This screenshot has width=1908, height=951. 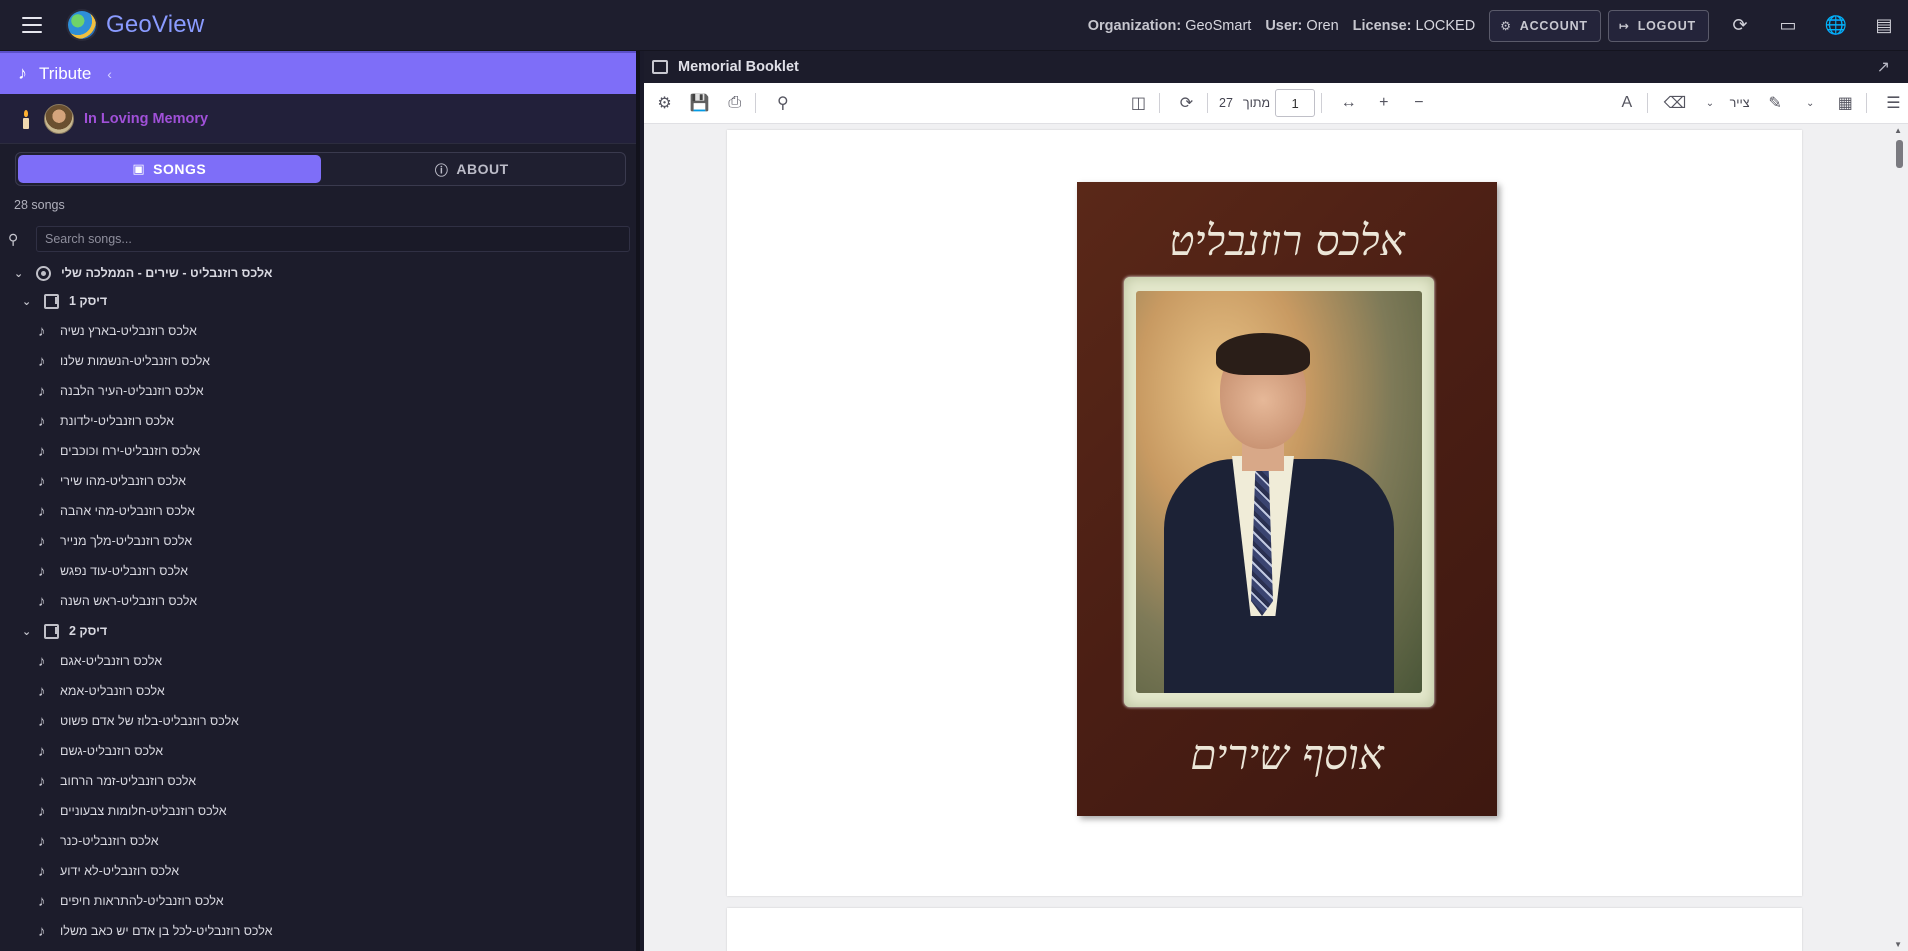 What do you see at coordinates (1836, 26) in the screenshot?
I see `globe-icon: 🌐` at bounding box center [1836, 26].